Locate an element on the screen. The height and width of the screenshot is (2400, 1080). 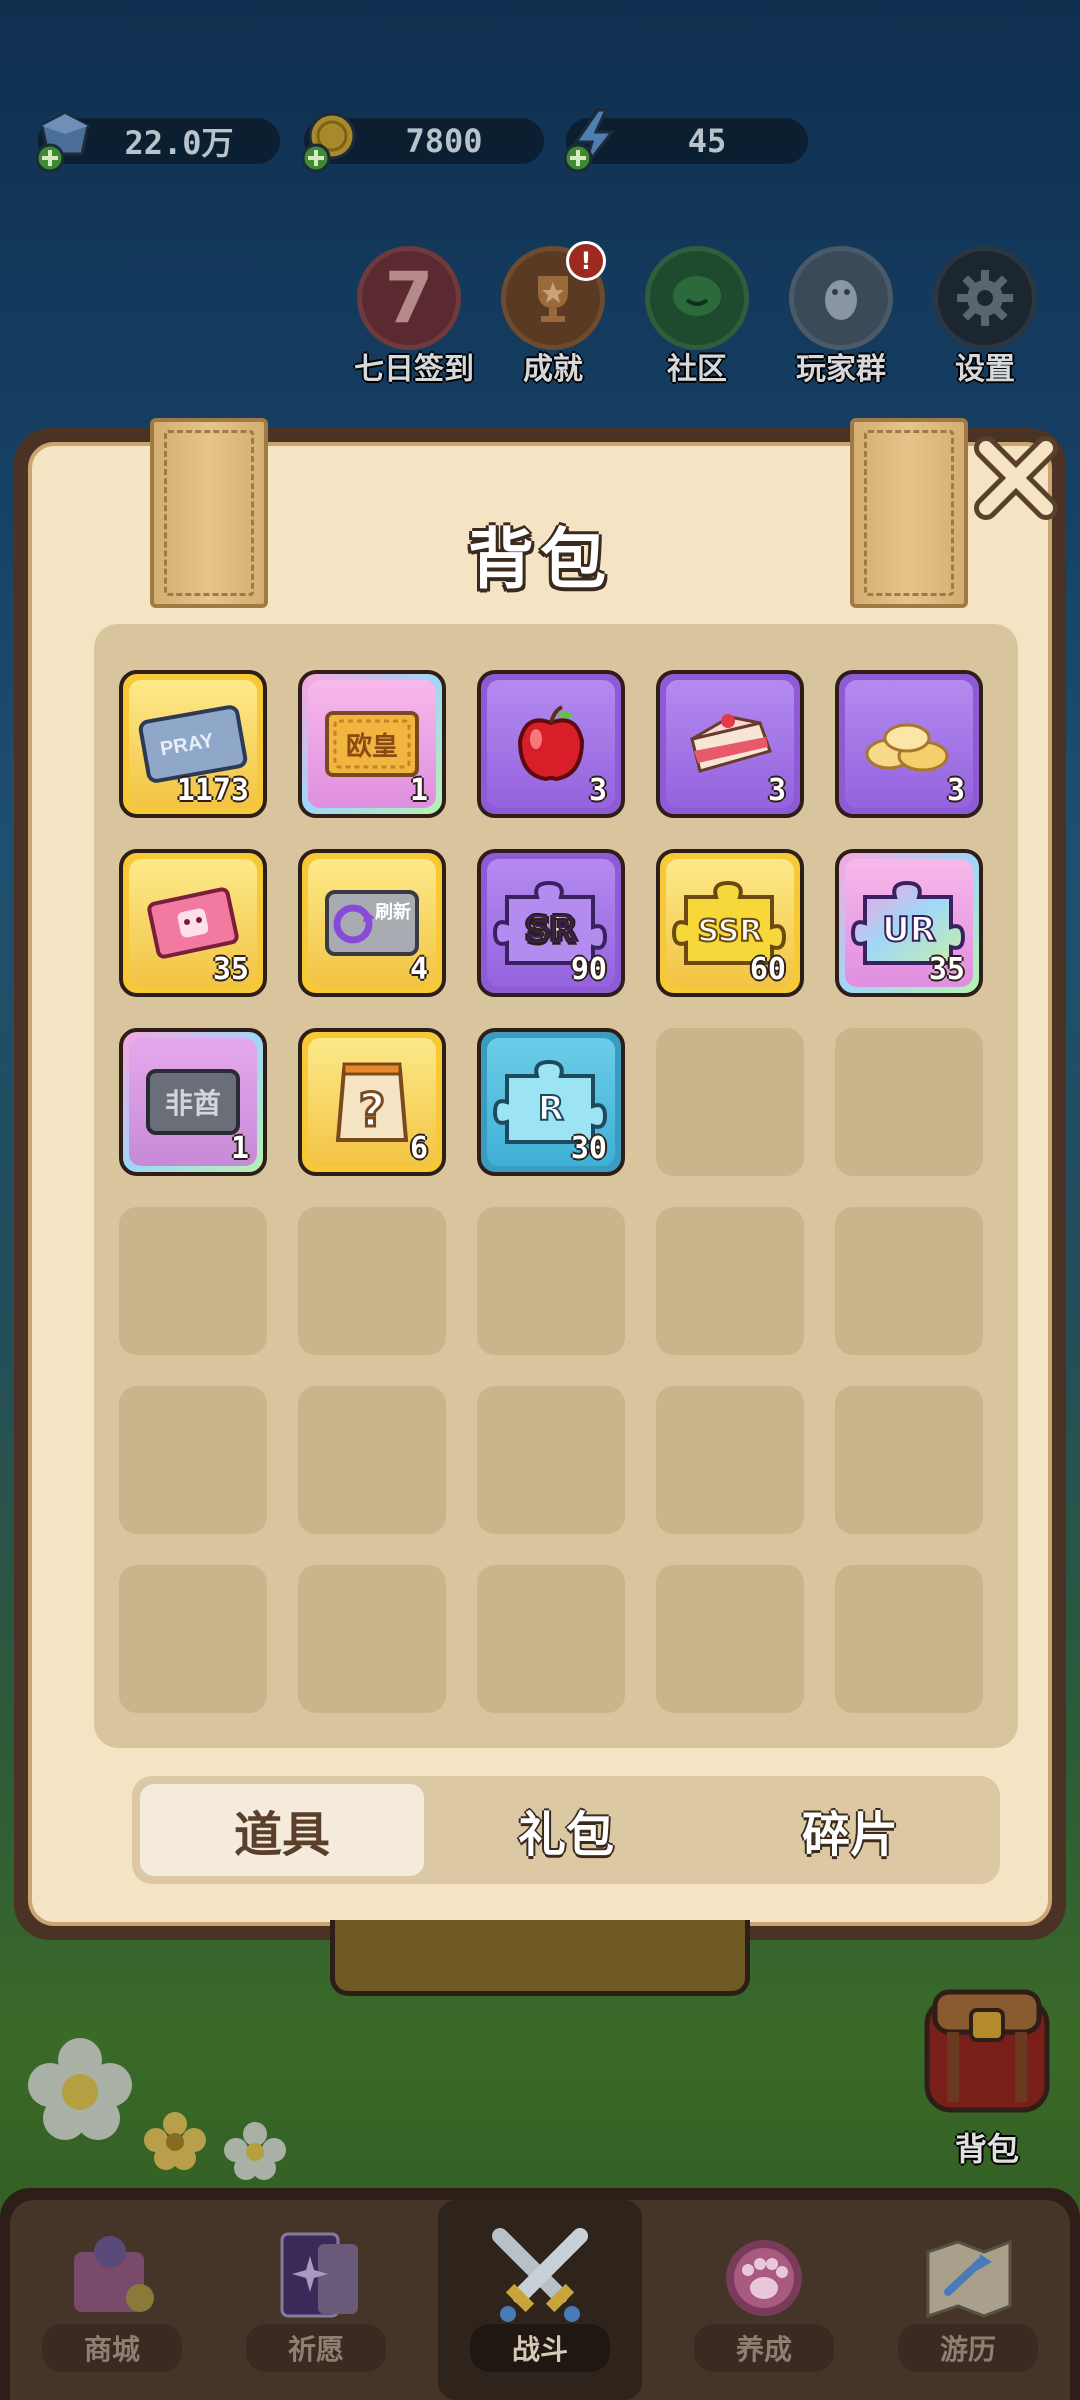
item-chips: 3 is located at coordinates (909, 744).